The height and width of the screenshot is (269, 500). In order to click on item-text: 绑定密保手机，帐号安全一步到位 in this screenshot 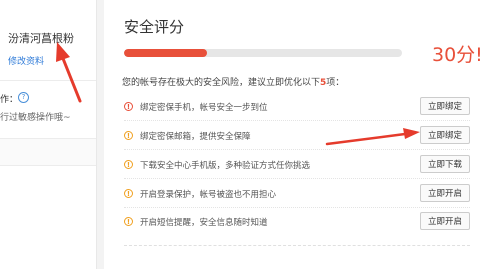, I will do `click(204, 108)`.